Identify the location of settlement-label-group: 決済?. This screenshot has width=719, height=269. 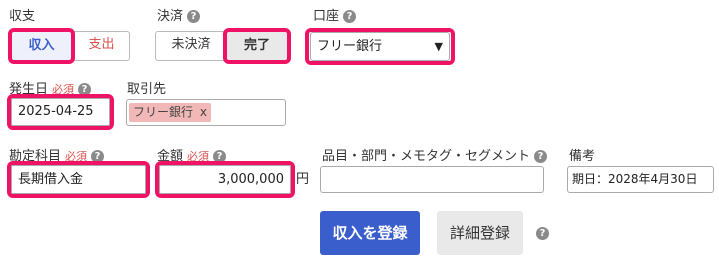
(179, 17).